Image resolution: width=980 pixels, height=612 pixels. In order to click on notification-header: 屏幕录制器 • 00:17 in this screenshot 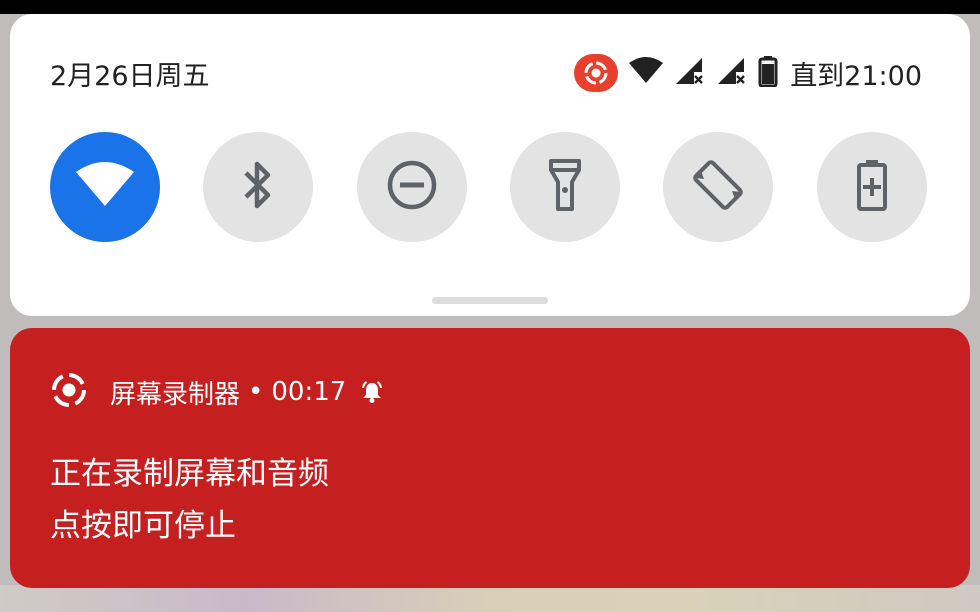, I will do `click(217, 392)`.